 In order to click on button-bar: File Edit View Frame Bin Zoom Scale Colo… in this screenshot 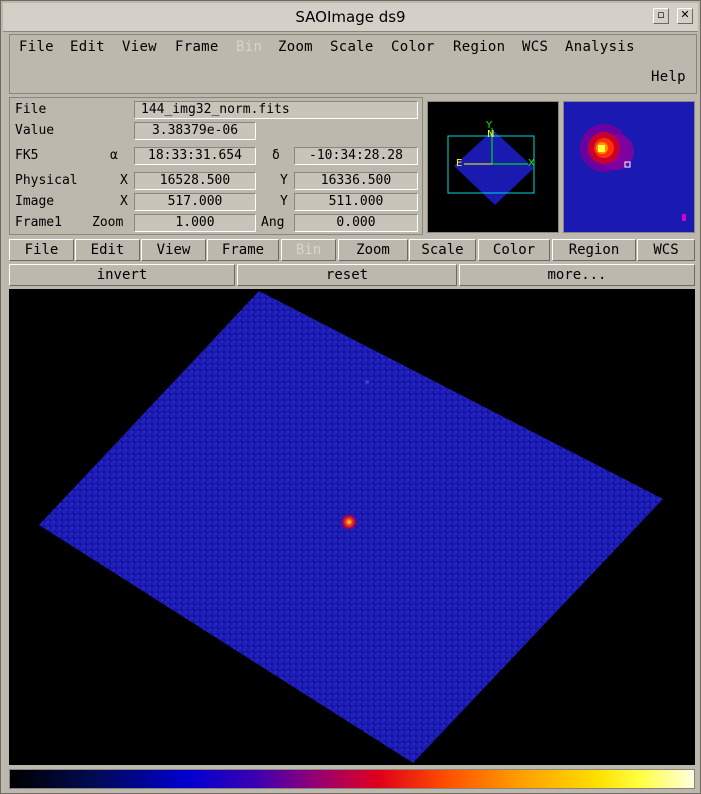, I will do `click(352, 250)`.